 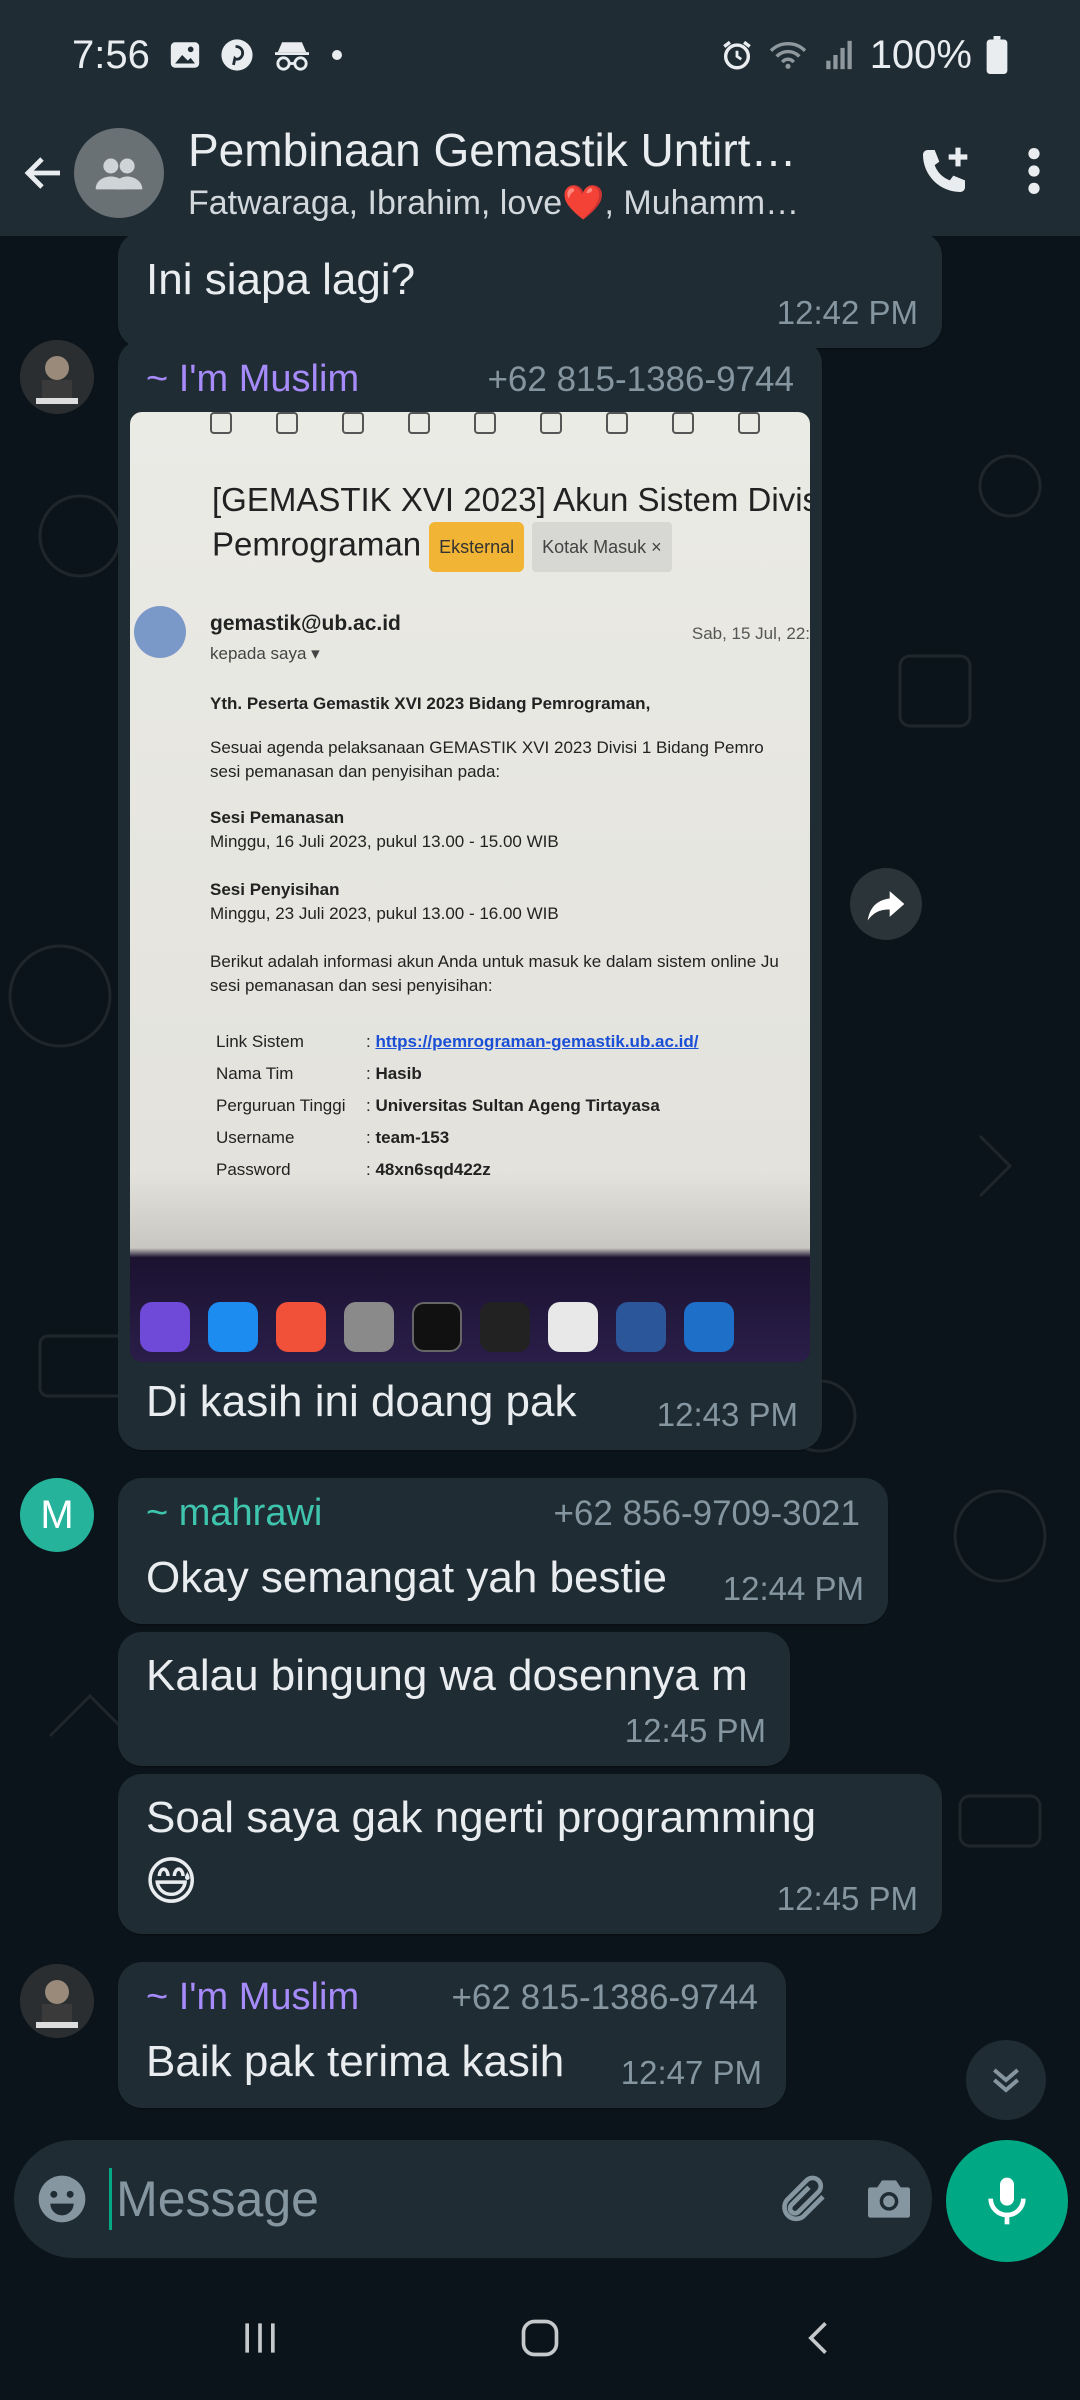 I want to click on camera-button, so click(x=889, y=2199).